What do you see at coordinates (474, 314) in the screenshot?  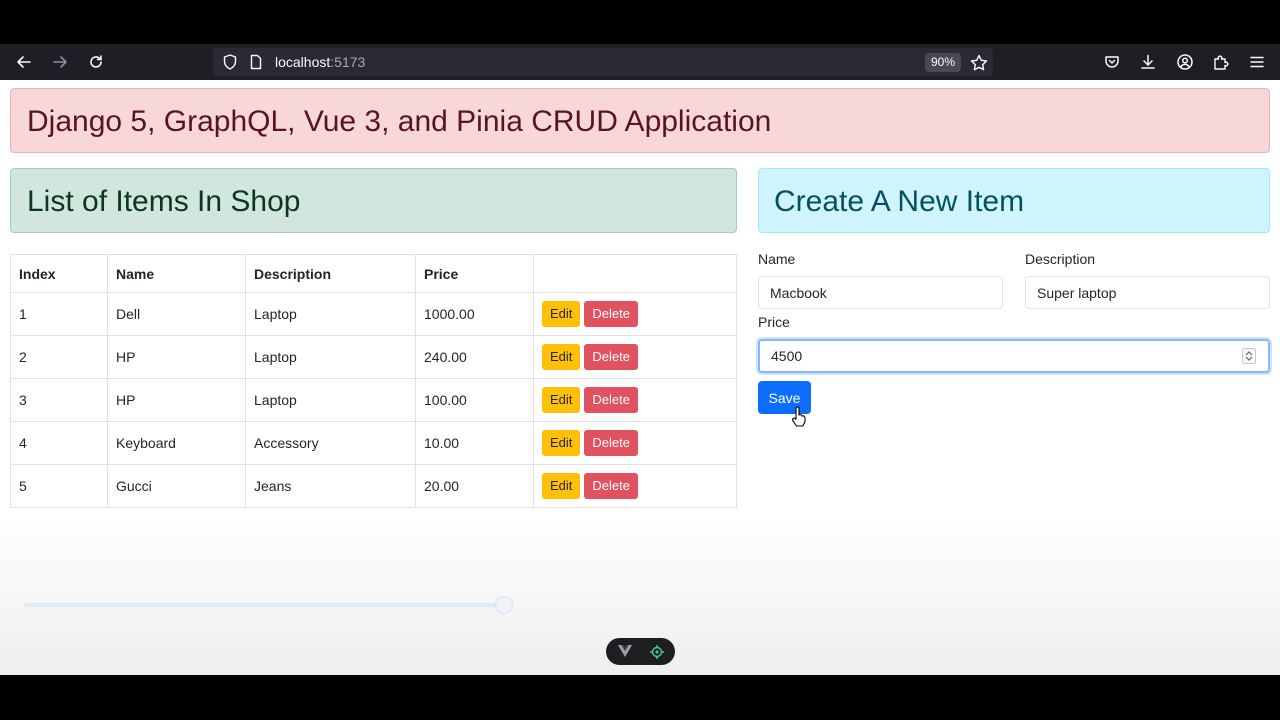 I see `cell-price: 1000.00` at bounding box center [474, 314].